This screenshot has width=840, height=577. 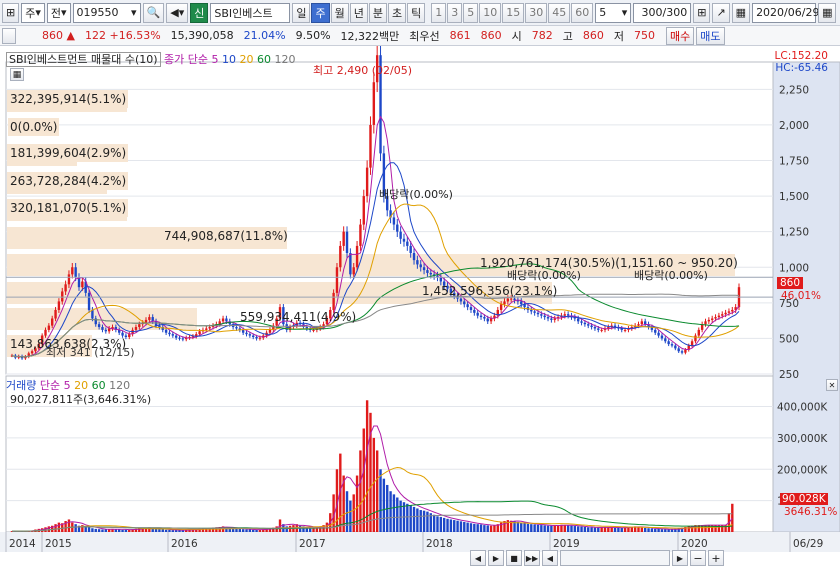 What do you see at coordinates (153, 12) in the screenshot?
I see `search-icon: 🔍` at bounding box center [153, 12].